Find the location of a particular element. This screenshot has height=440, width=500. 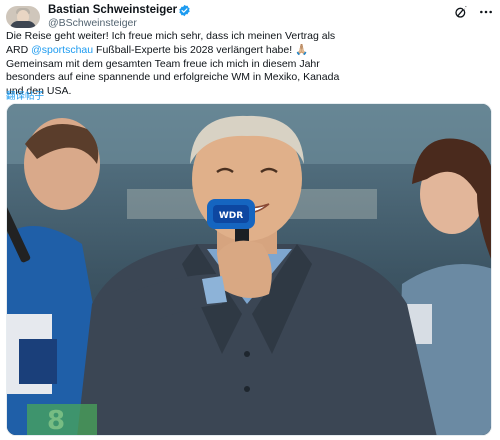

user-handle: @BSchweinsteiger is located at coordinates (92, 23).